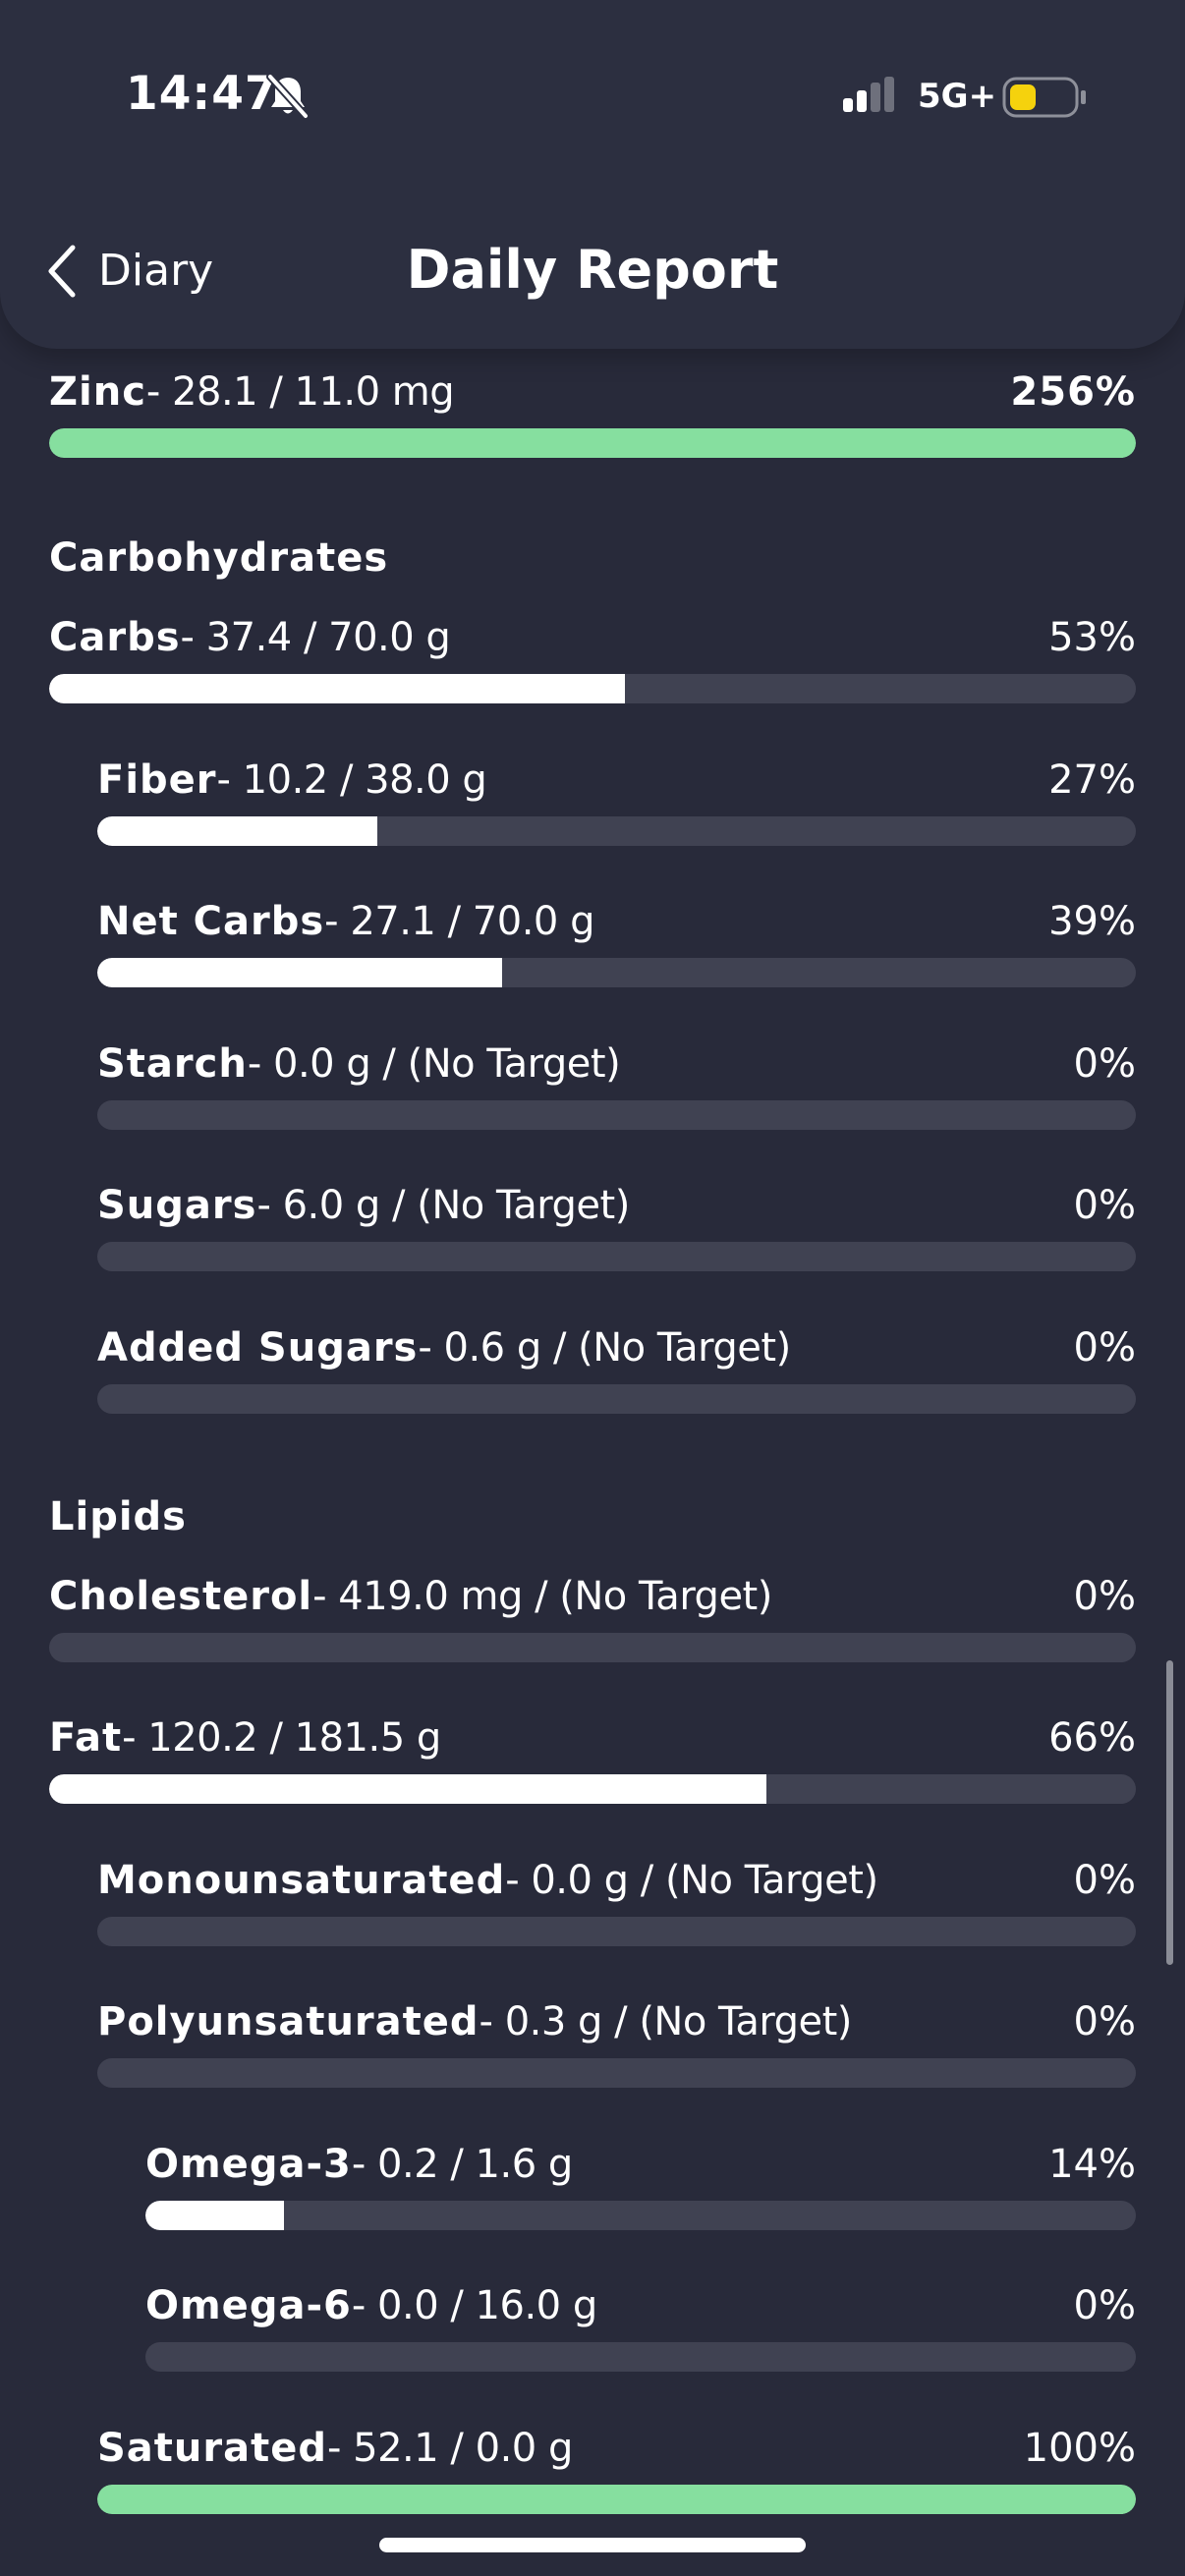 This screenshot has width=1185, height=2576. I want to click on nutrient-name: Fiber, so click(157, 780).